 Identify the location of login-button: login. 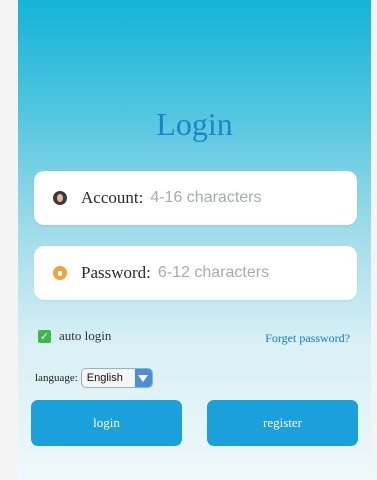
(106, 423).